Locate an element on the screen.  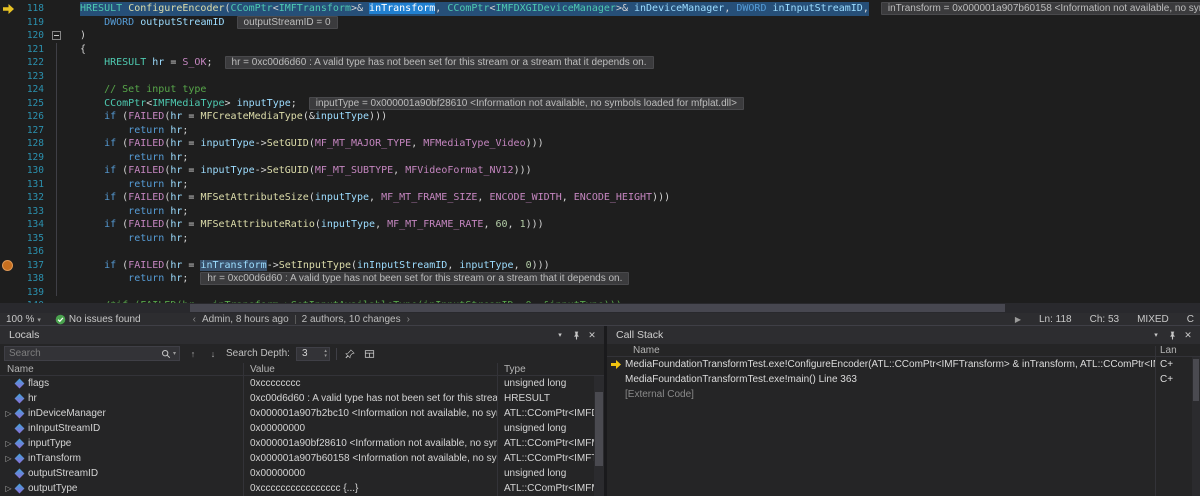
code-line: 135 return hr; is located at coordinates (600, 239).